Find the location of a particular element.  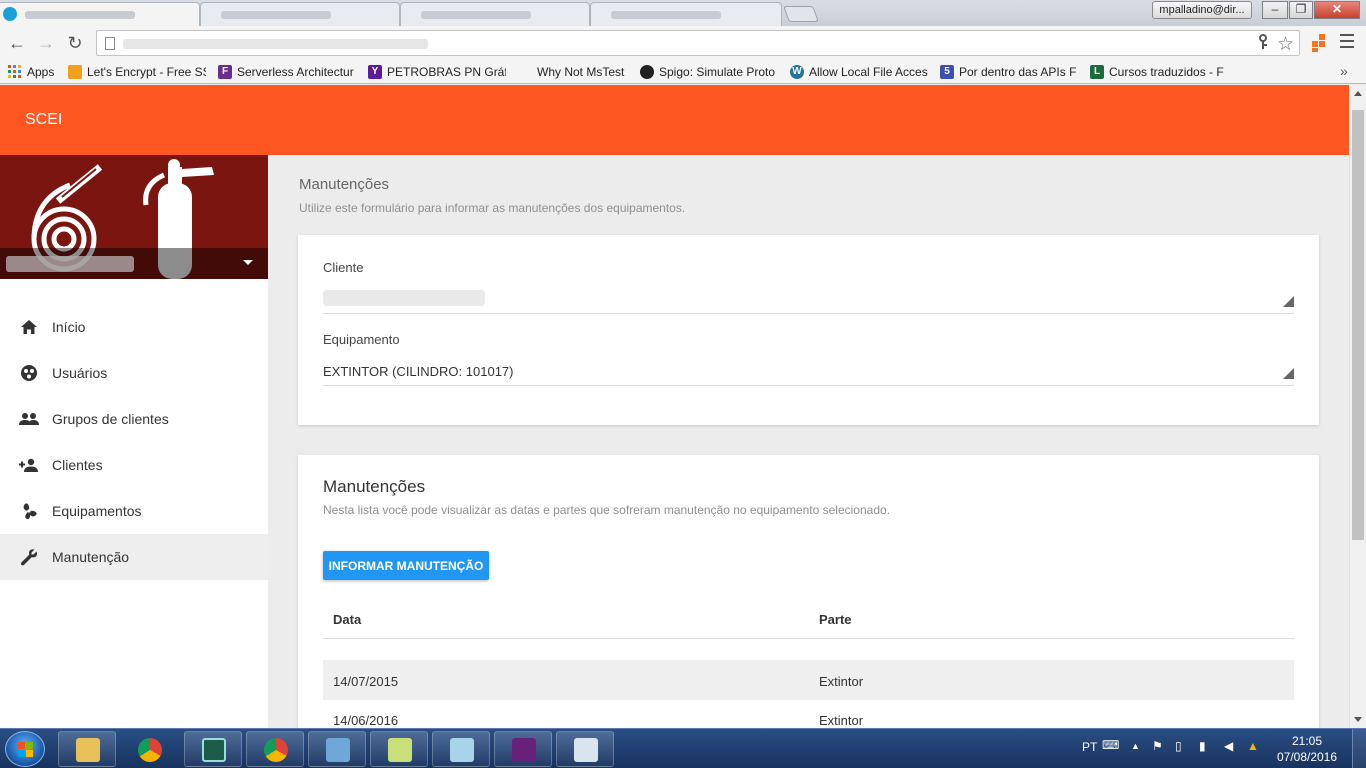

equipment-select: EXTINTOR (CILINDRO: 101017) is located at coordinates (808, 372).